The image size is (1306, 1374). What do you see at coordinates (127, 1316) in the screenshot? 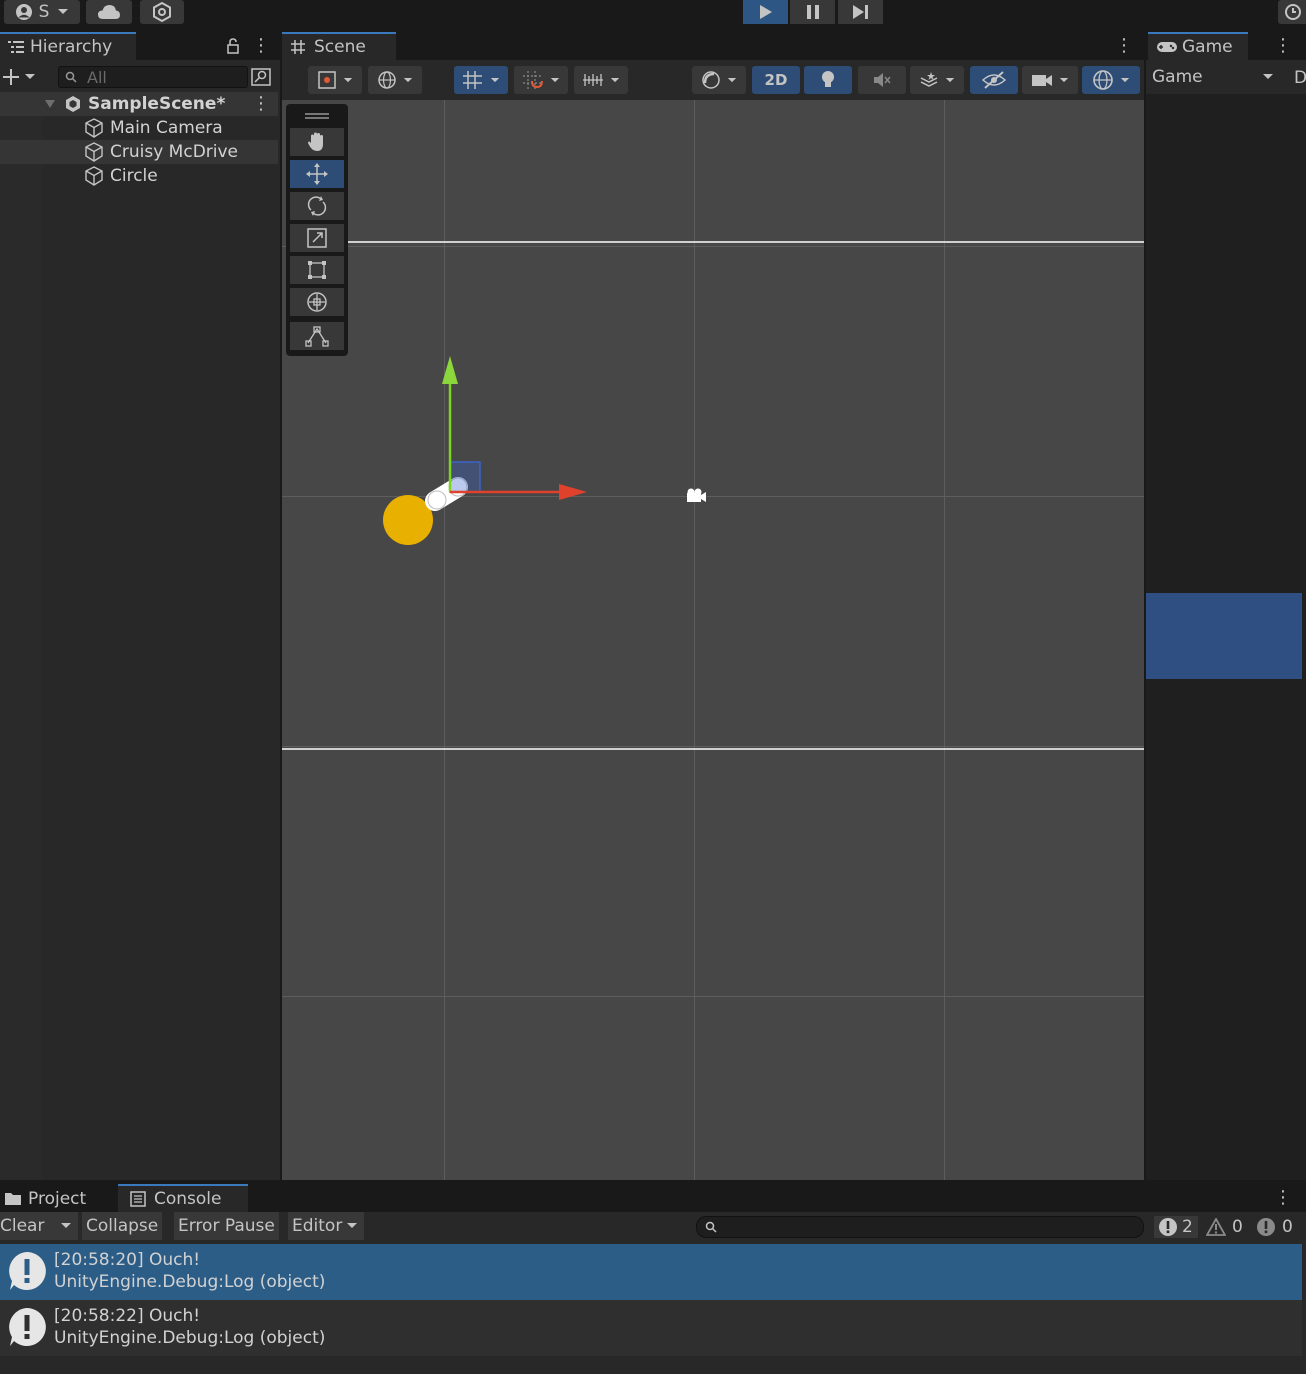
I see `log-message: [20:58:22] Ouch!` at bounding box center [127, 1316].